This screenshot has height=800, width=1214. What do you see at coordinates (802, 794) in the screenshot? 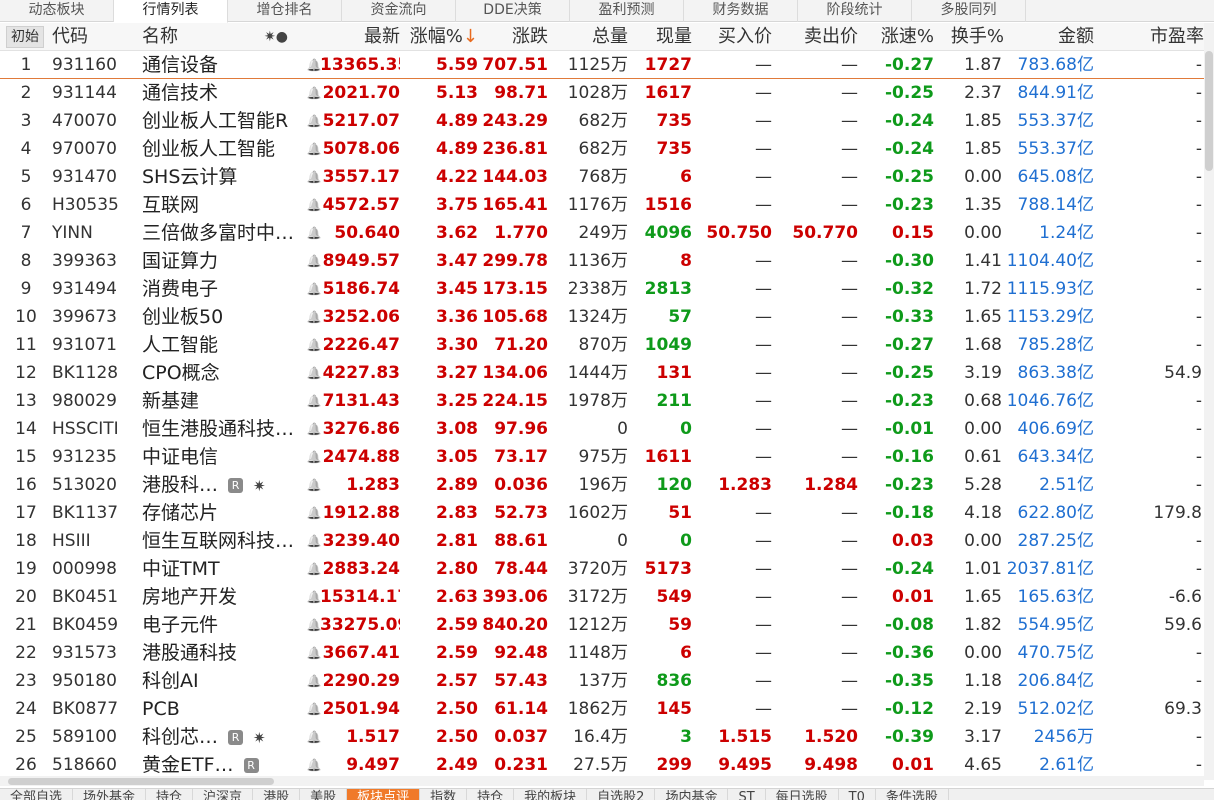
I see `bottom-tab: 每日选股` at bounding box center [802, 794].